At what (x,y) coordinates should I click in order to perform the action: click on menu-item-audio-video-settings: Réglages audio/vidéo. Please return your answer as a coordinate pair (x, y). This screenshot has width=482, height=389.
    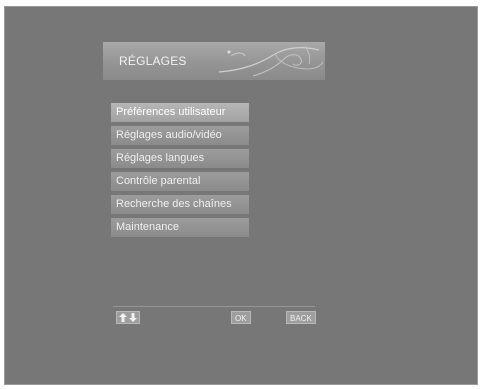
    Looking at the image, I should click on (180, 135).